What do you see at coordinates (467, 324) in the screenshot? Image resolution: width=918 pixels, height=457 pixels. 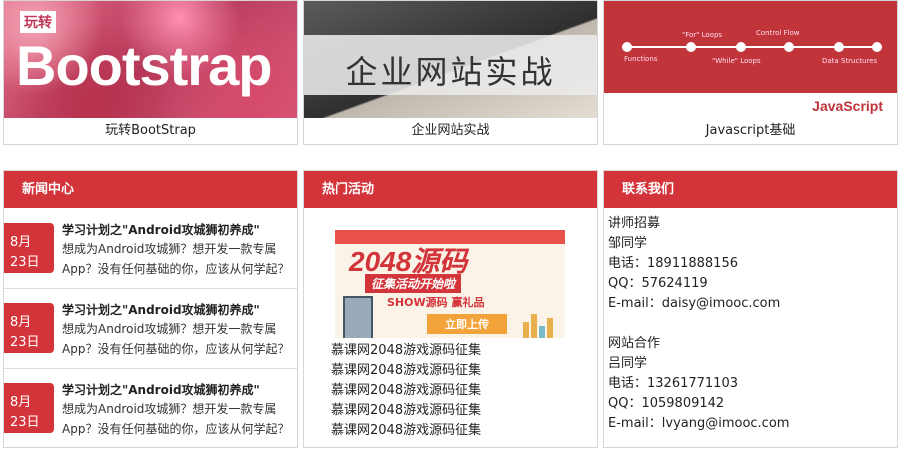 I see `upload-button: 立即上传` at bounding box center [467, 324].